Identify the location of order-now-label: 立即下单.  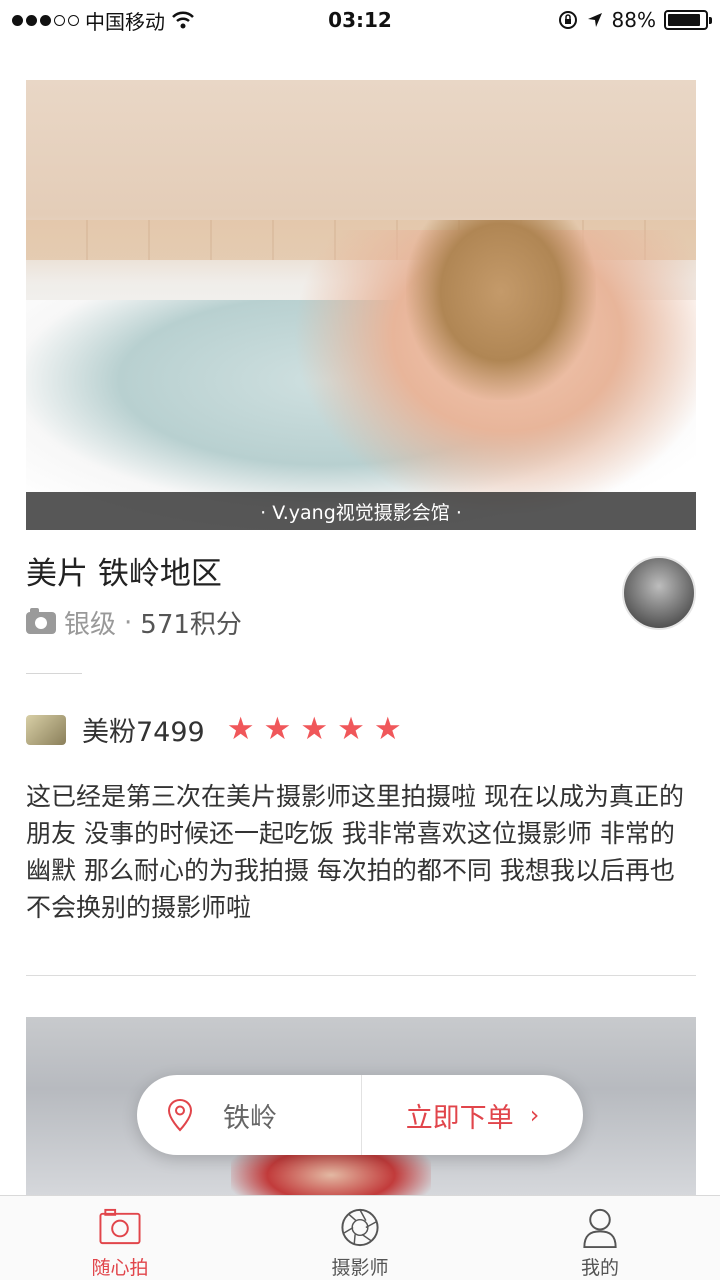
(459, 1118).